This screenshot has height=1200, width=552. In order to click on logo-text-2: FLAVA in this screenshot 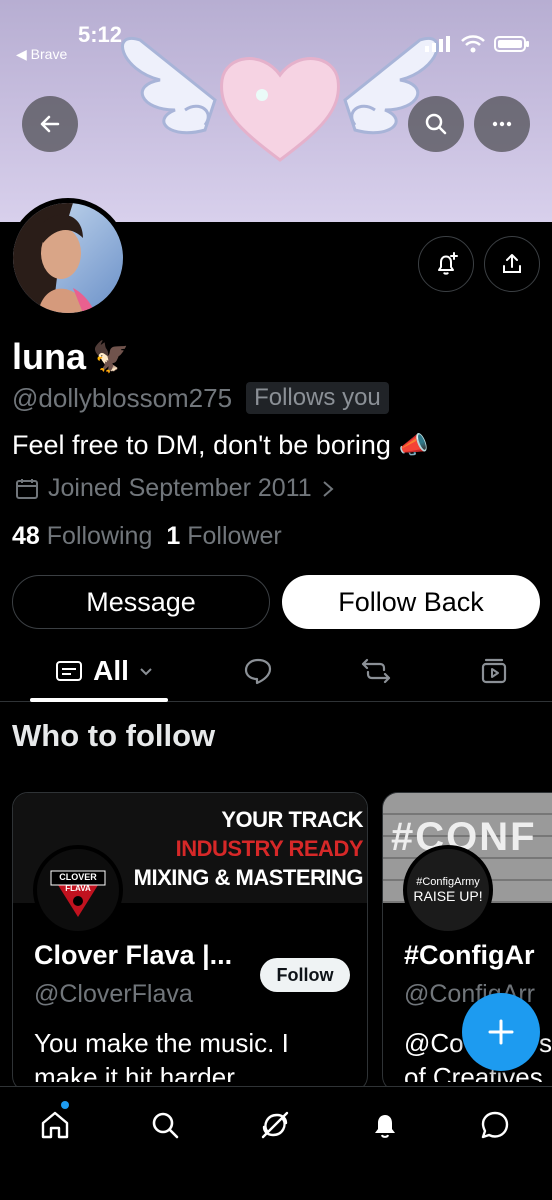, I will do `click(78, 888)`.